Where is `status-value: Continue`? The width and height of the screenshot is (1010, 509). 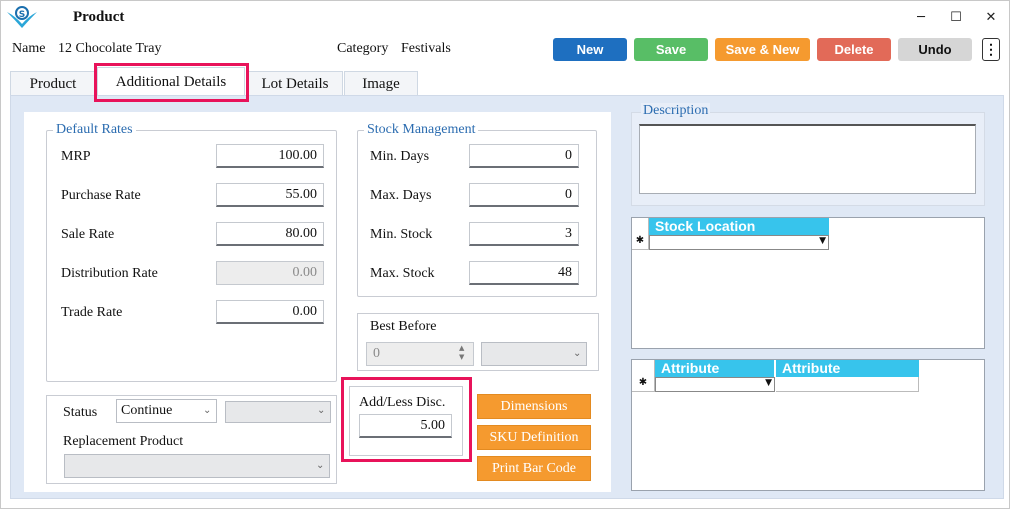 status-value: Continue is located at coordinates (147, 410).